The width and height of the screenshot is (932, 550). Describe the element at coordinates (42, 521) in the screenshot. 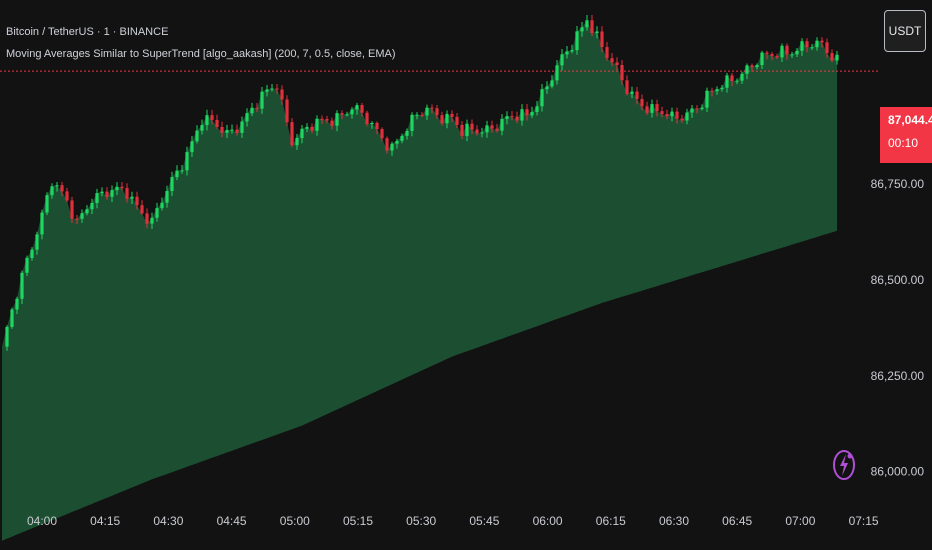

I see `x-tick-label: 04:00` at that location.